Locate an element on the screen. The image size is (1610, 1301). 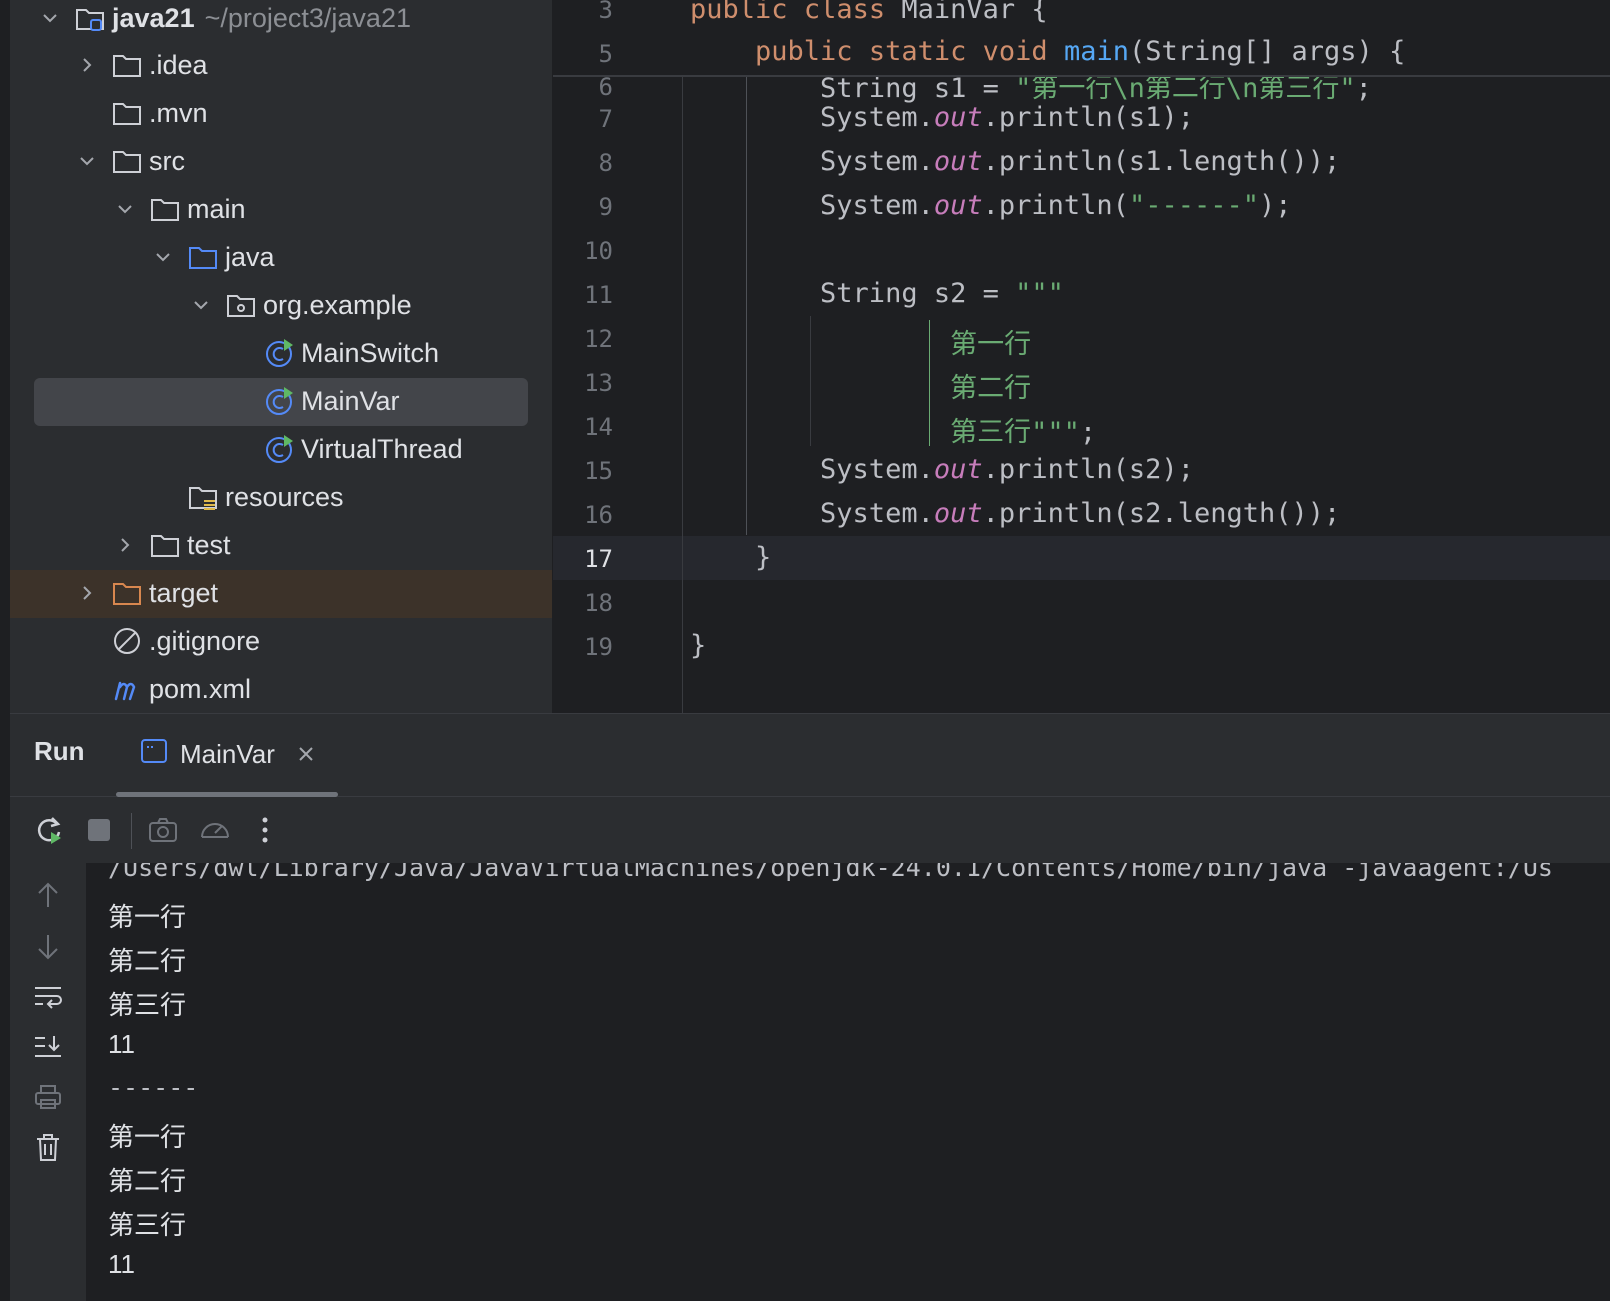
tree-item-label: .idea is located at coordinates (178, 64).